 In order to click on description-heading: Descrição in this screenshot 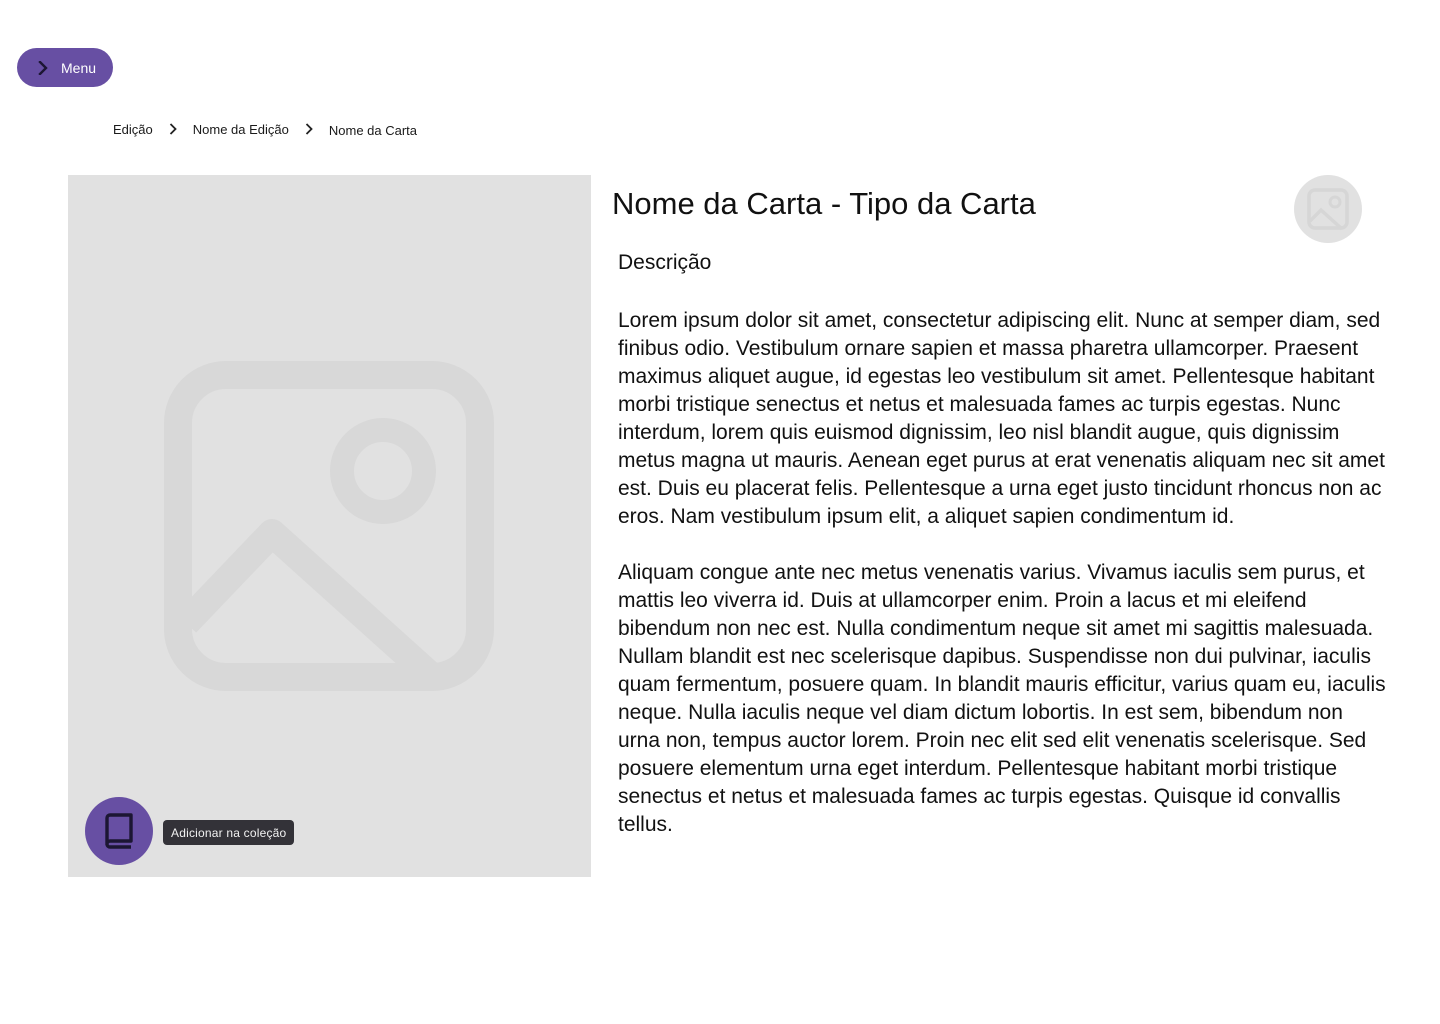, I will do `click(665, 262)`.